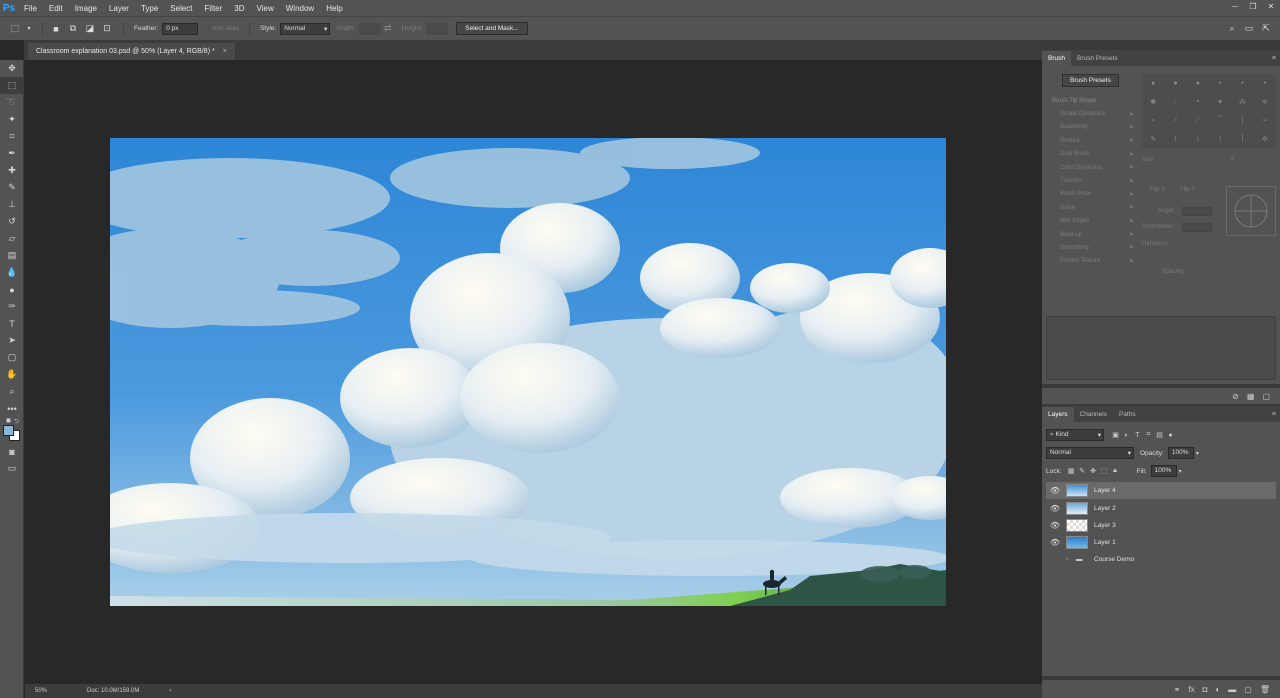  Describe the element at coordinates (12, 451) in the screenshot. I see `quick-mask-icon: ◙` at that location.